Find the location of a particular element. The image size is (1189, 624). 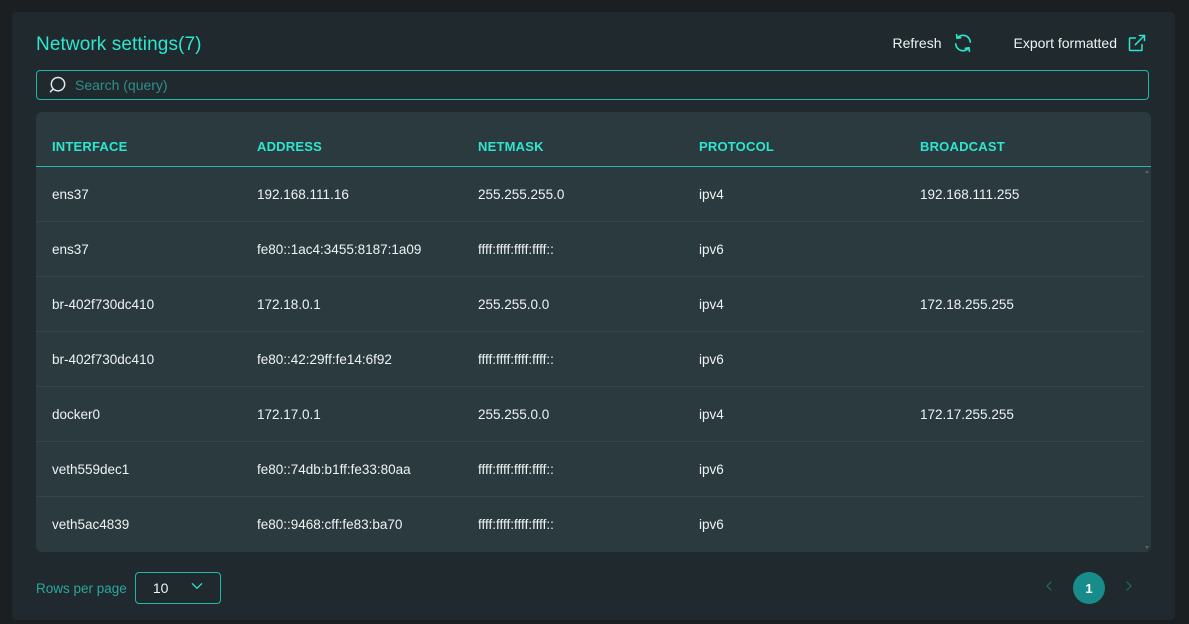

page-button-current: 1 is located at coordinates (1089, 588).